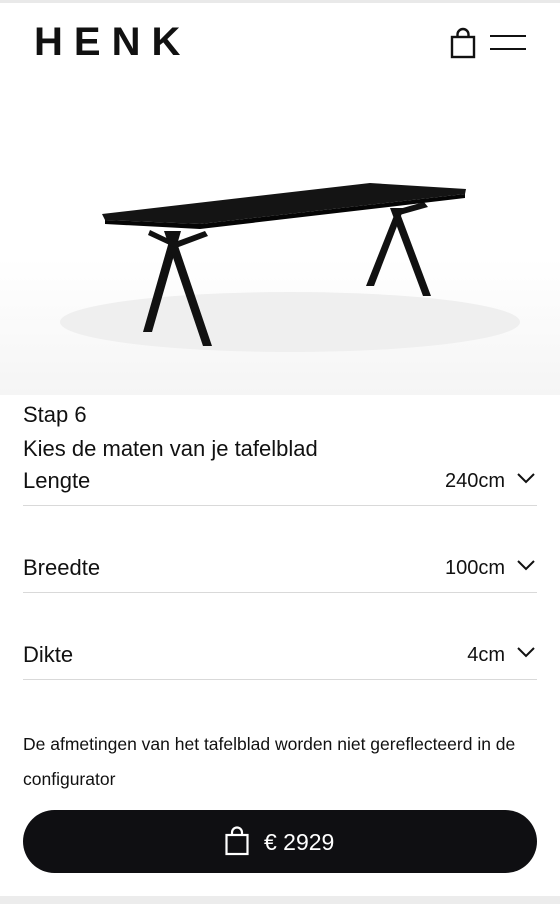 Image resolution: width=560 pixels, height=904 pixels. I want to click on option-label: Breedte, so click(62, 567).